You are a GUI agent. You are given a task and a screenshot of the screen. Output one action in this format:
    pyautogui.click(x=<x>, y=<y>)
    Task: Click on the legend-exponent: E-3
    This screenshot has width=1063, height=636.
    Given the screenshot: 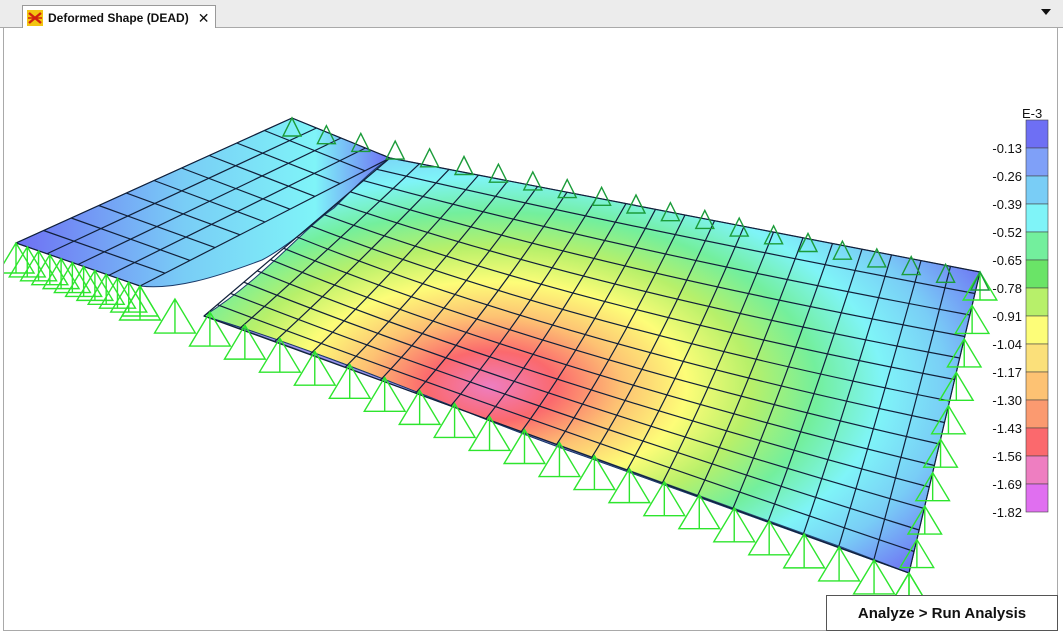 What is the action you would take?
    pyautogui.click(x=1032, y=113)
    